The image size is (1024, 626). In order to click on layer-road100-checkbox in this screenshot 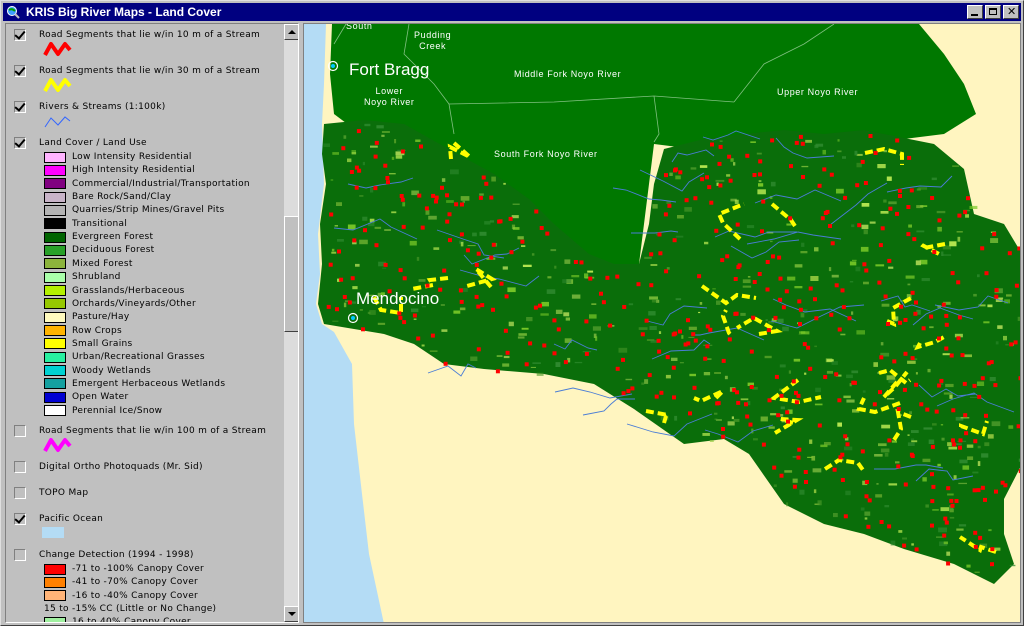, I will do `click(20, 431)`.